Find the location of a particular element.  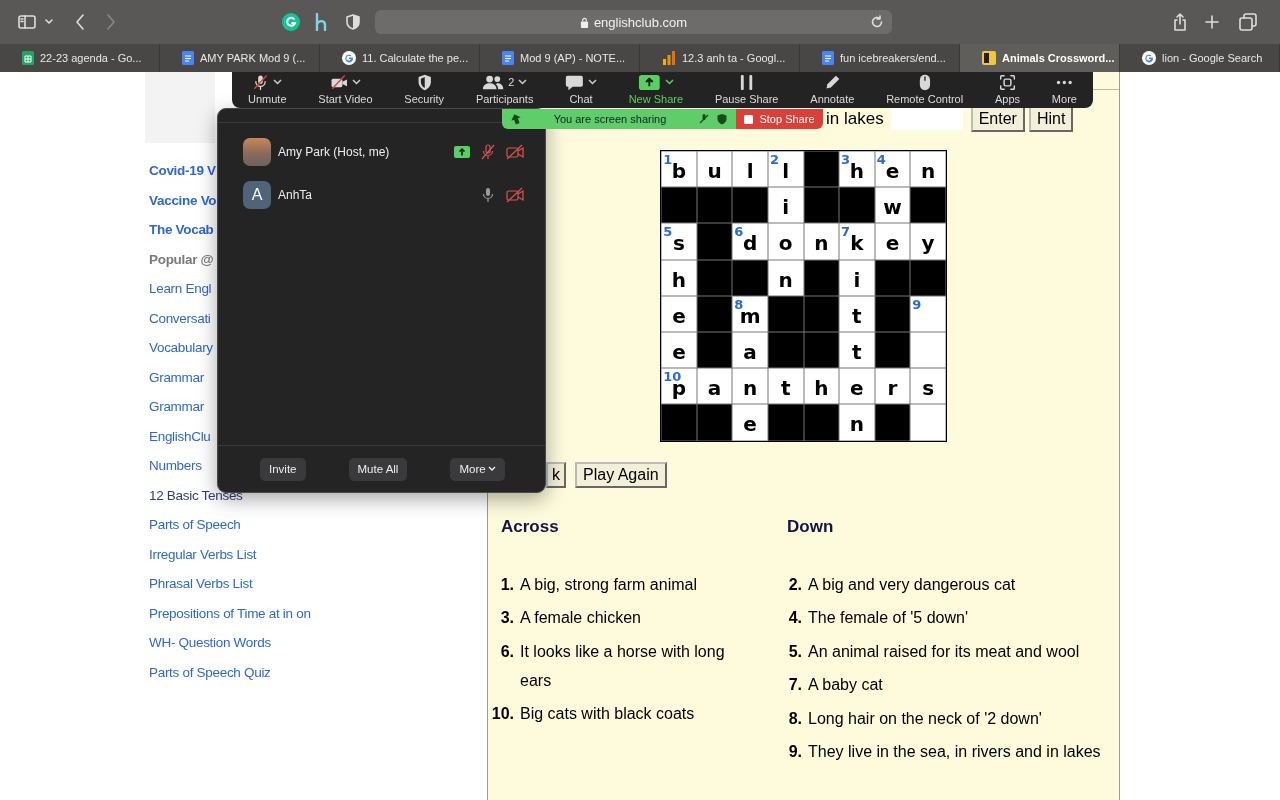

sidebar-link: Phrasal Verbs List is located at coordinates (201, 583).